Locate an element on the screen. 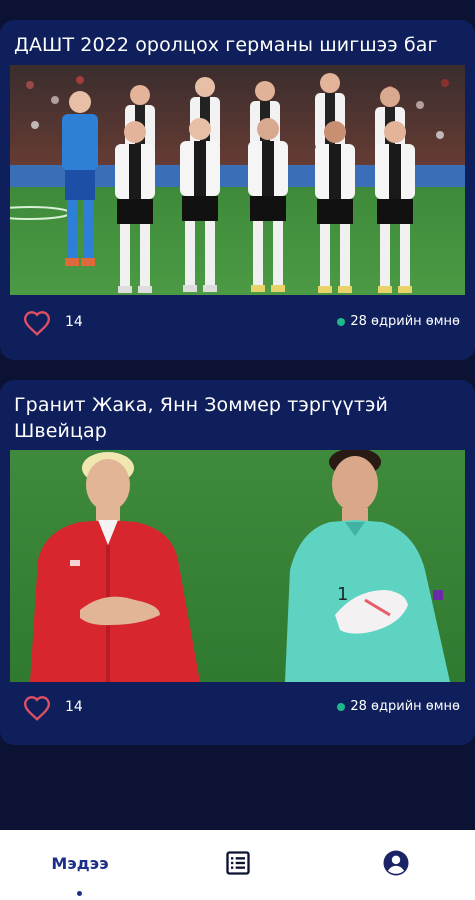 Image resolution: width=475 pixels, height=900 pixels. nav-profile-tab is located at coordinates (396, 865).